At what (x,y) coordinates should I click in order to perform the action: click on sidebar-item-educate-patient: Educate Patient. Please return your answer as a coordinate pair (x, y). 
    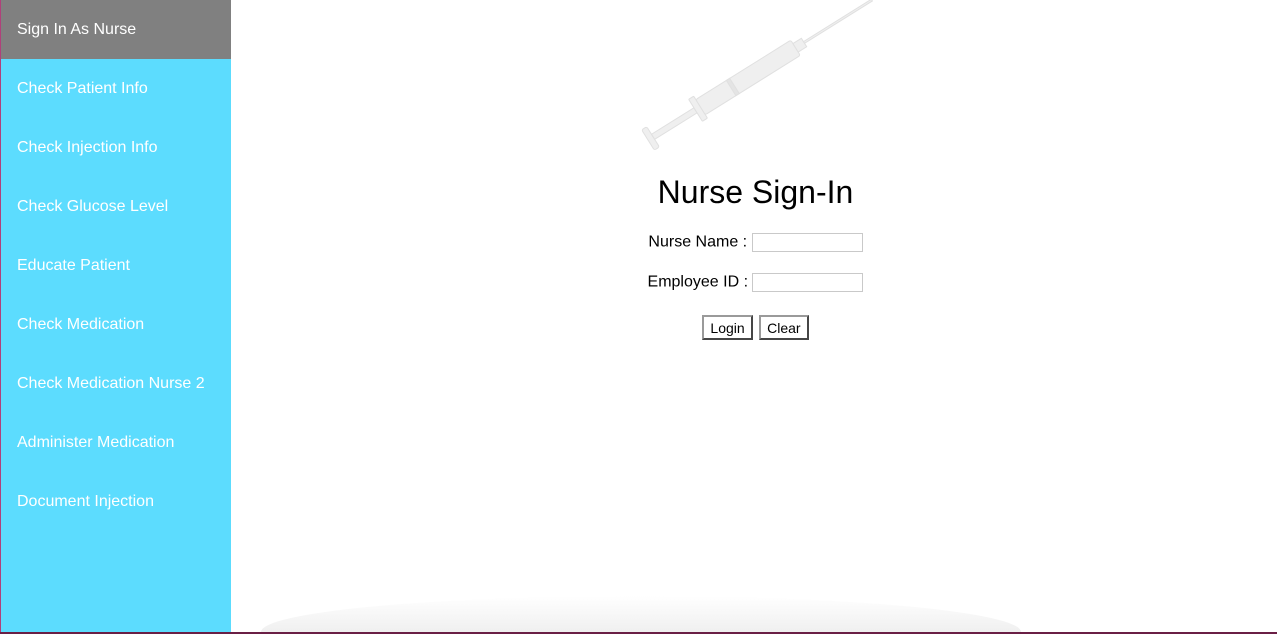
    Looking at the image, I should click on (116, 265).